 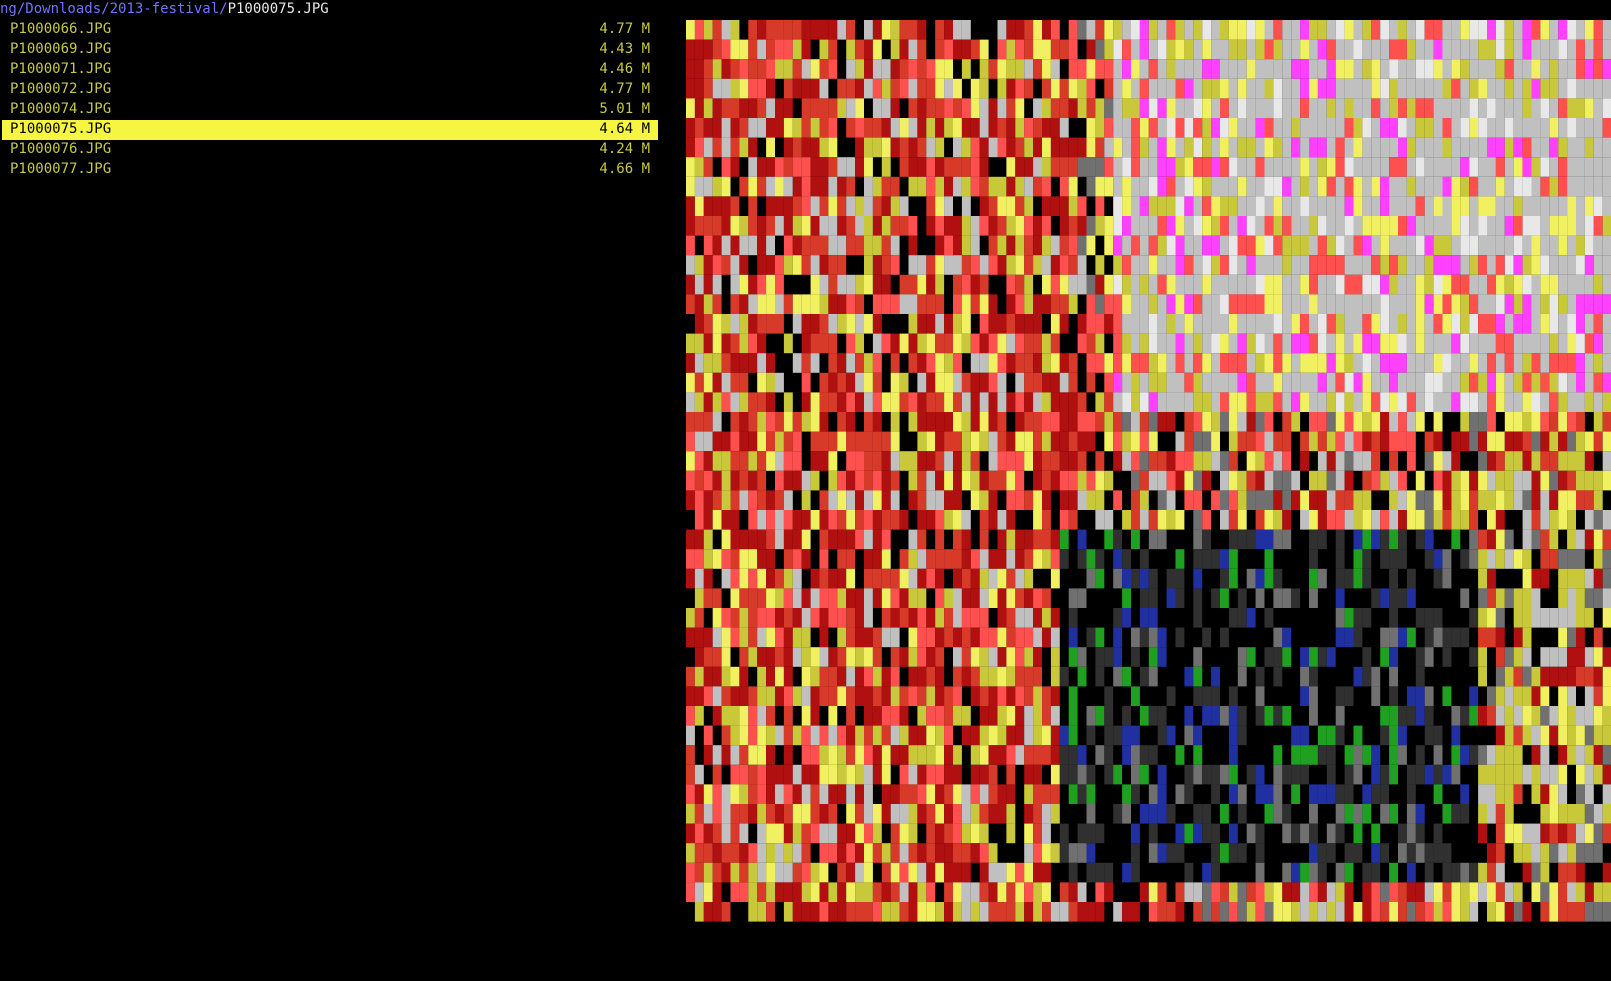 I want to click on file-row: P1000075.JPG 4.64 M, so click(x=330, y=130).